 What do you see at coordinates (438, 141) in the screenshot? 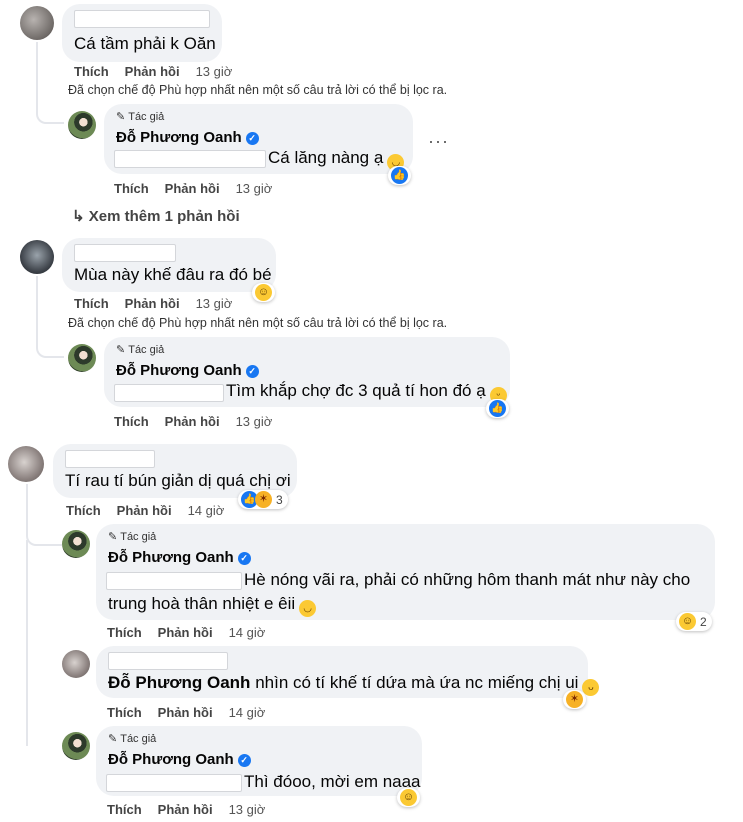
I see `more-options-icon: ···` at bounding box center [438, 141].